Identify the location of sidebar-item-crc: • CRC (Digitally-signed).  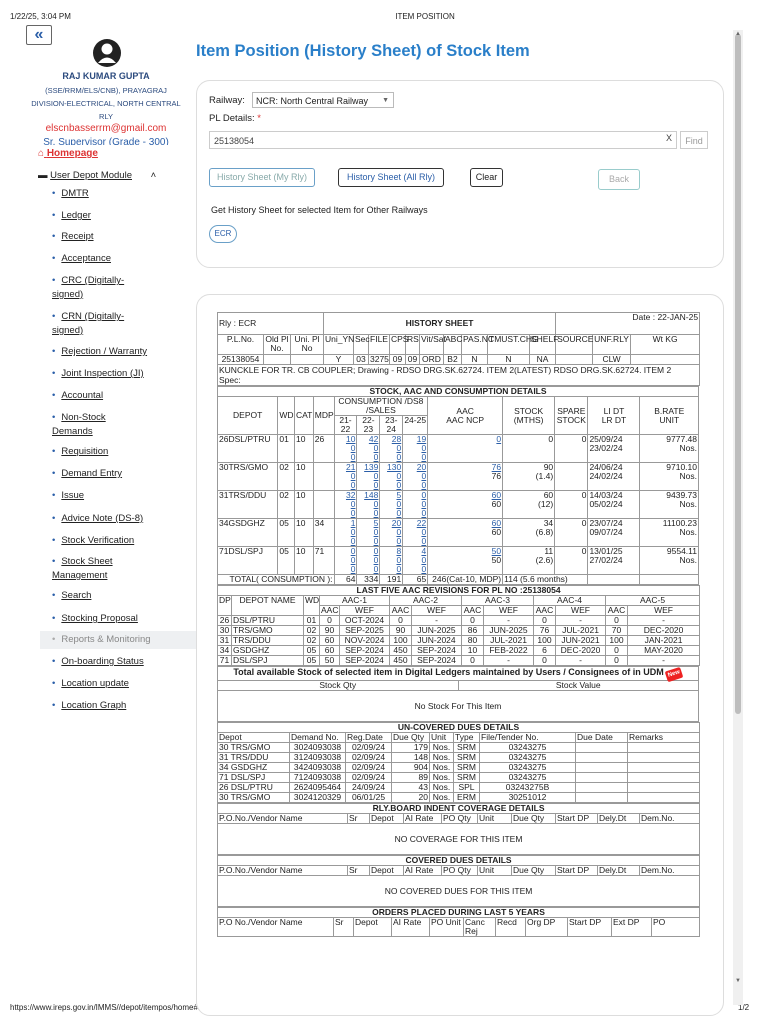
(92, 288).